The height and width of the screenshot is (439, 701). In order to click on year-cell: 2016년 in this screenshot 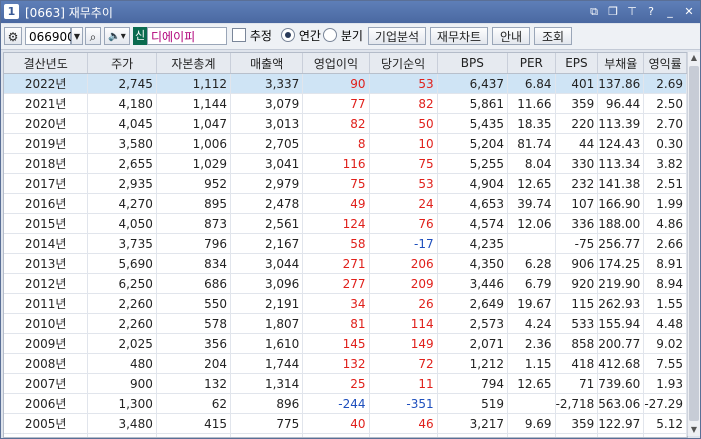, I will do `click(46, 203)`.